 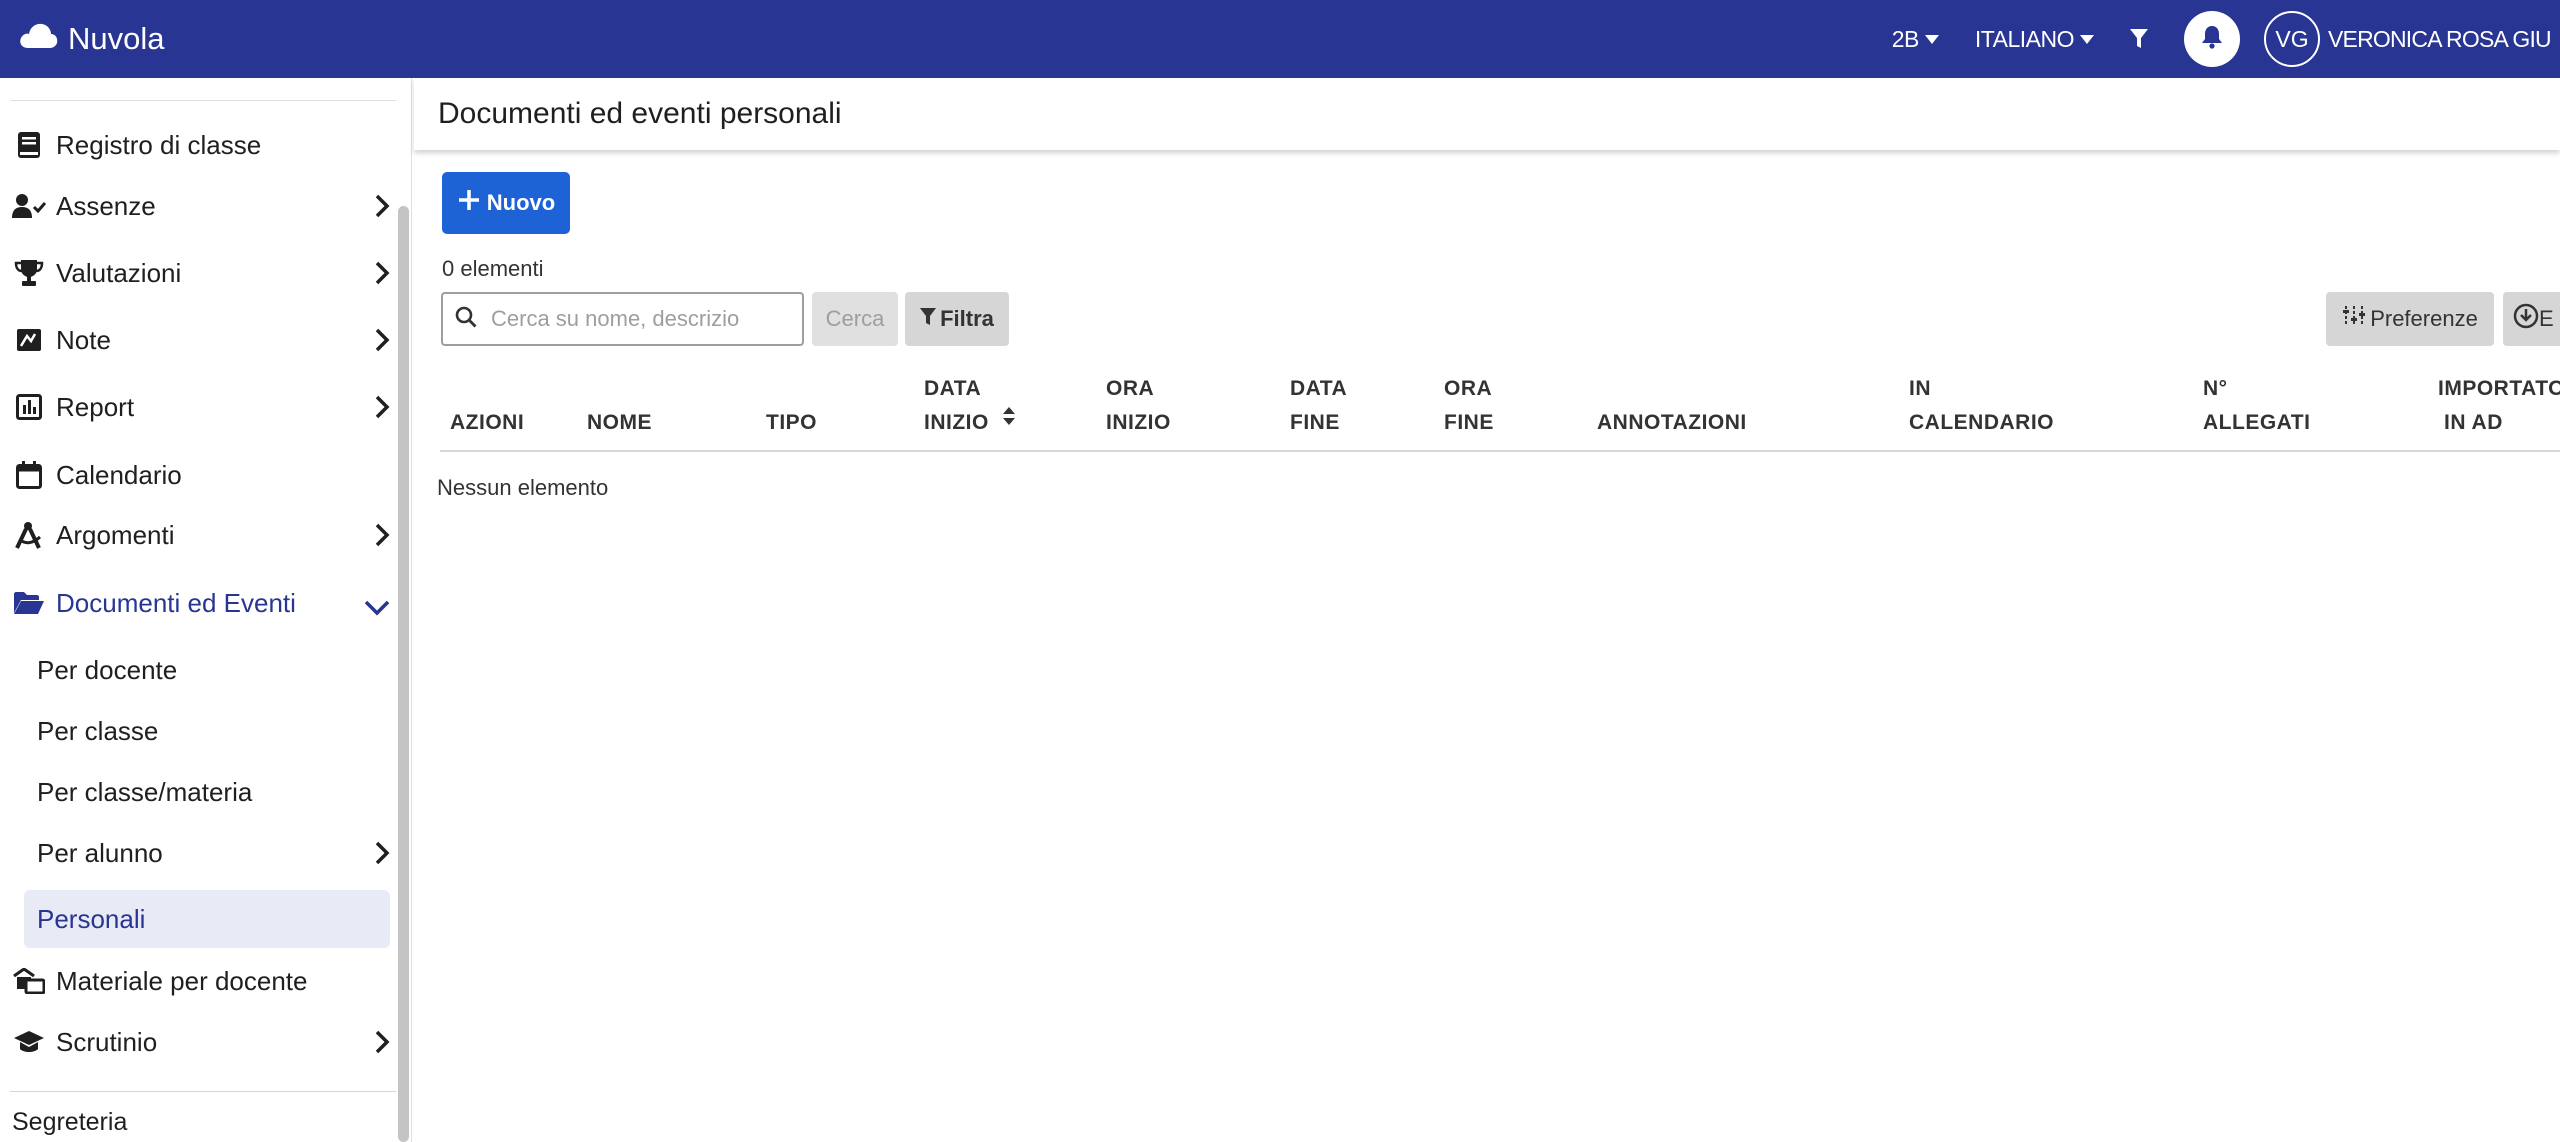 I want to click on sidebar-subitem-per-docente: Per docente, so click(x=207, y=670).